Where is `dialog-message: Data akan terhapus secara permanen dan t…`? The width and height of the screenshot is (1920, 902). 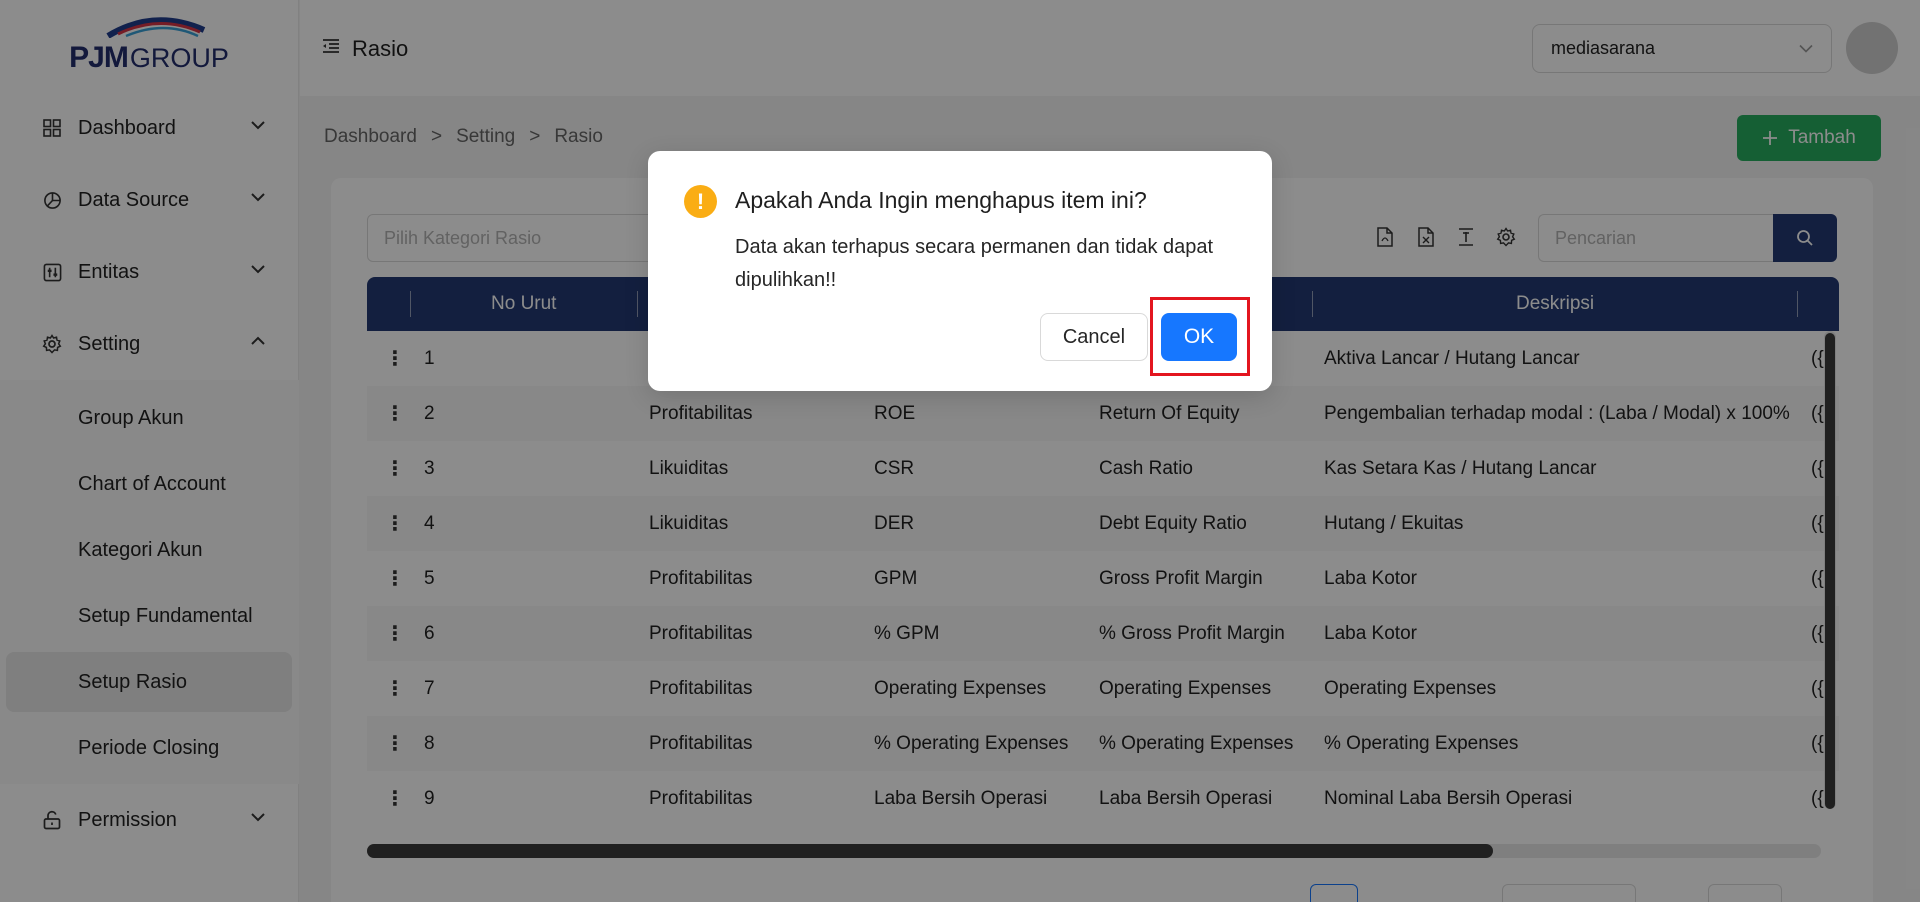
dialog-message: Data akan terhapus secara permanen dan t… is located at coordinates (974, 263).